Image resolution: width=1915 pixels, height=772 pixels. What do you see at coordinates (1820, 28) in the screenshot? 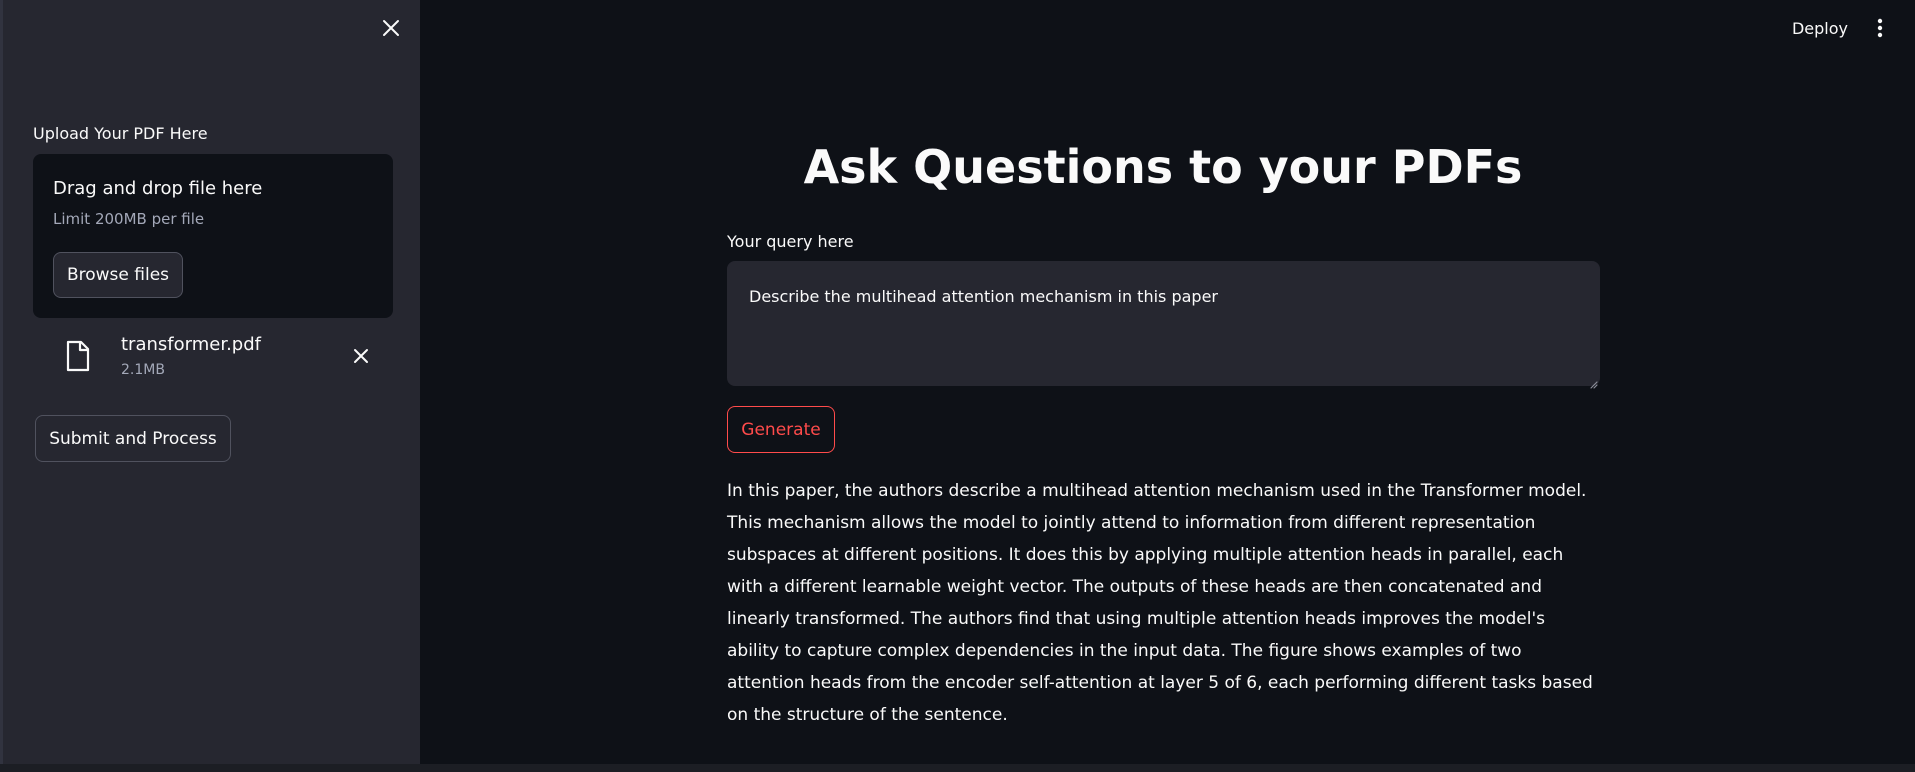
I see `deploy-button: Deploy` at bounding box center [1820, 28].